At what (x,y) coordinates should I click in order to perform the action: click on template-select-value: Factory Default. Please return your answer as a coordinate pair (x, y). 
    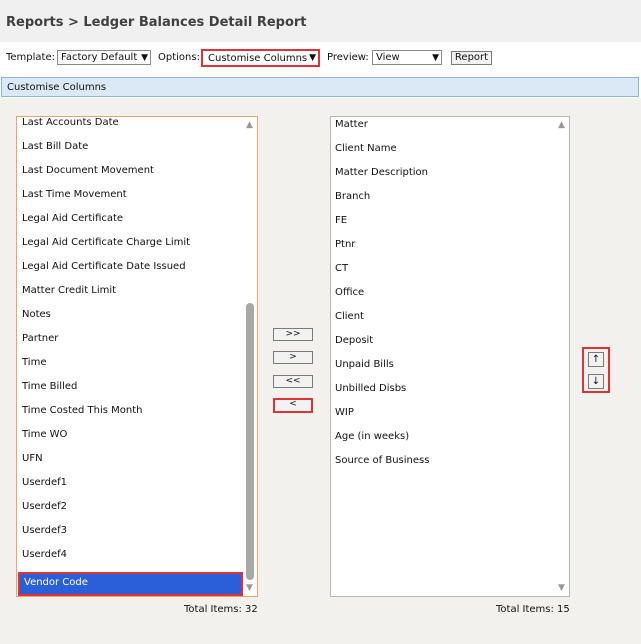
    Looking at the image, I should click on (99, 57).